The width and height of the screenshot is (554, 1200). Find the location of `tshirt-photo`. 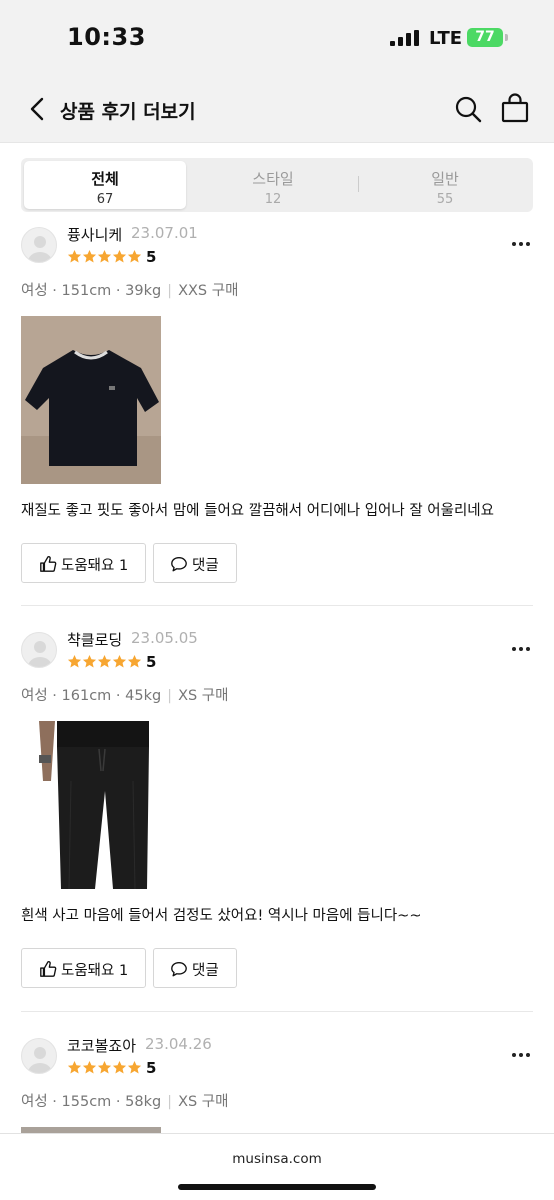

tshirt-photo is located at coordinates (91, 400).